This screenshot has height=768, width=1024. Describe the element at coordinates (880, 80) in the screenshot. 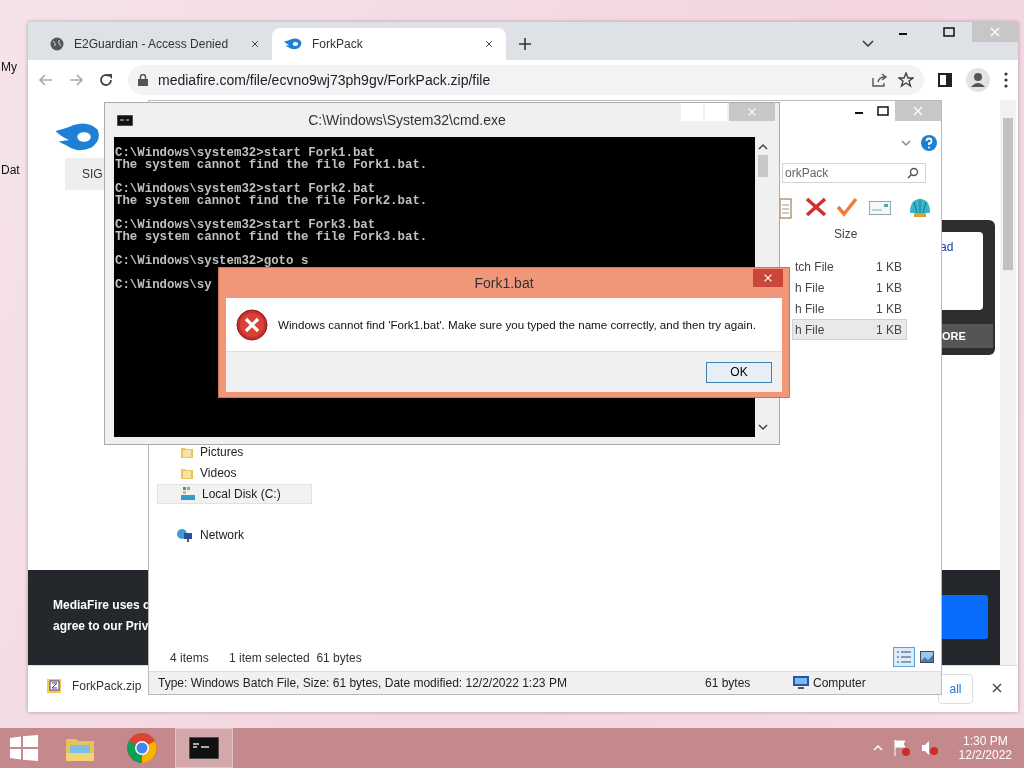

I see `share-icon` at that location.